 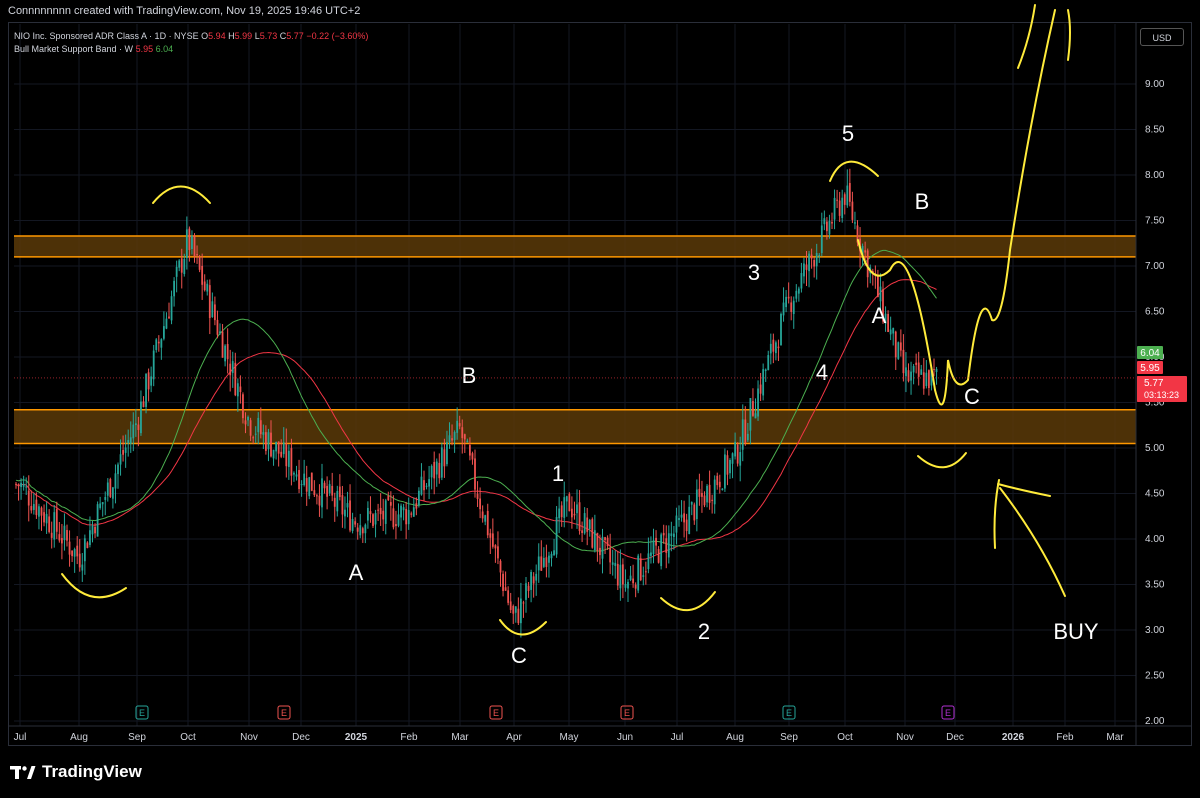 What do you see at coordinates (1162, 37) in the screenshot?
I see `currency-button: USD` at bounding box center [1162, 37].